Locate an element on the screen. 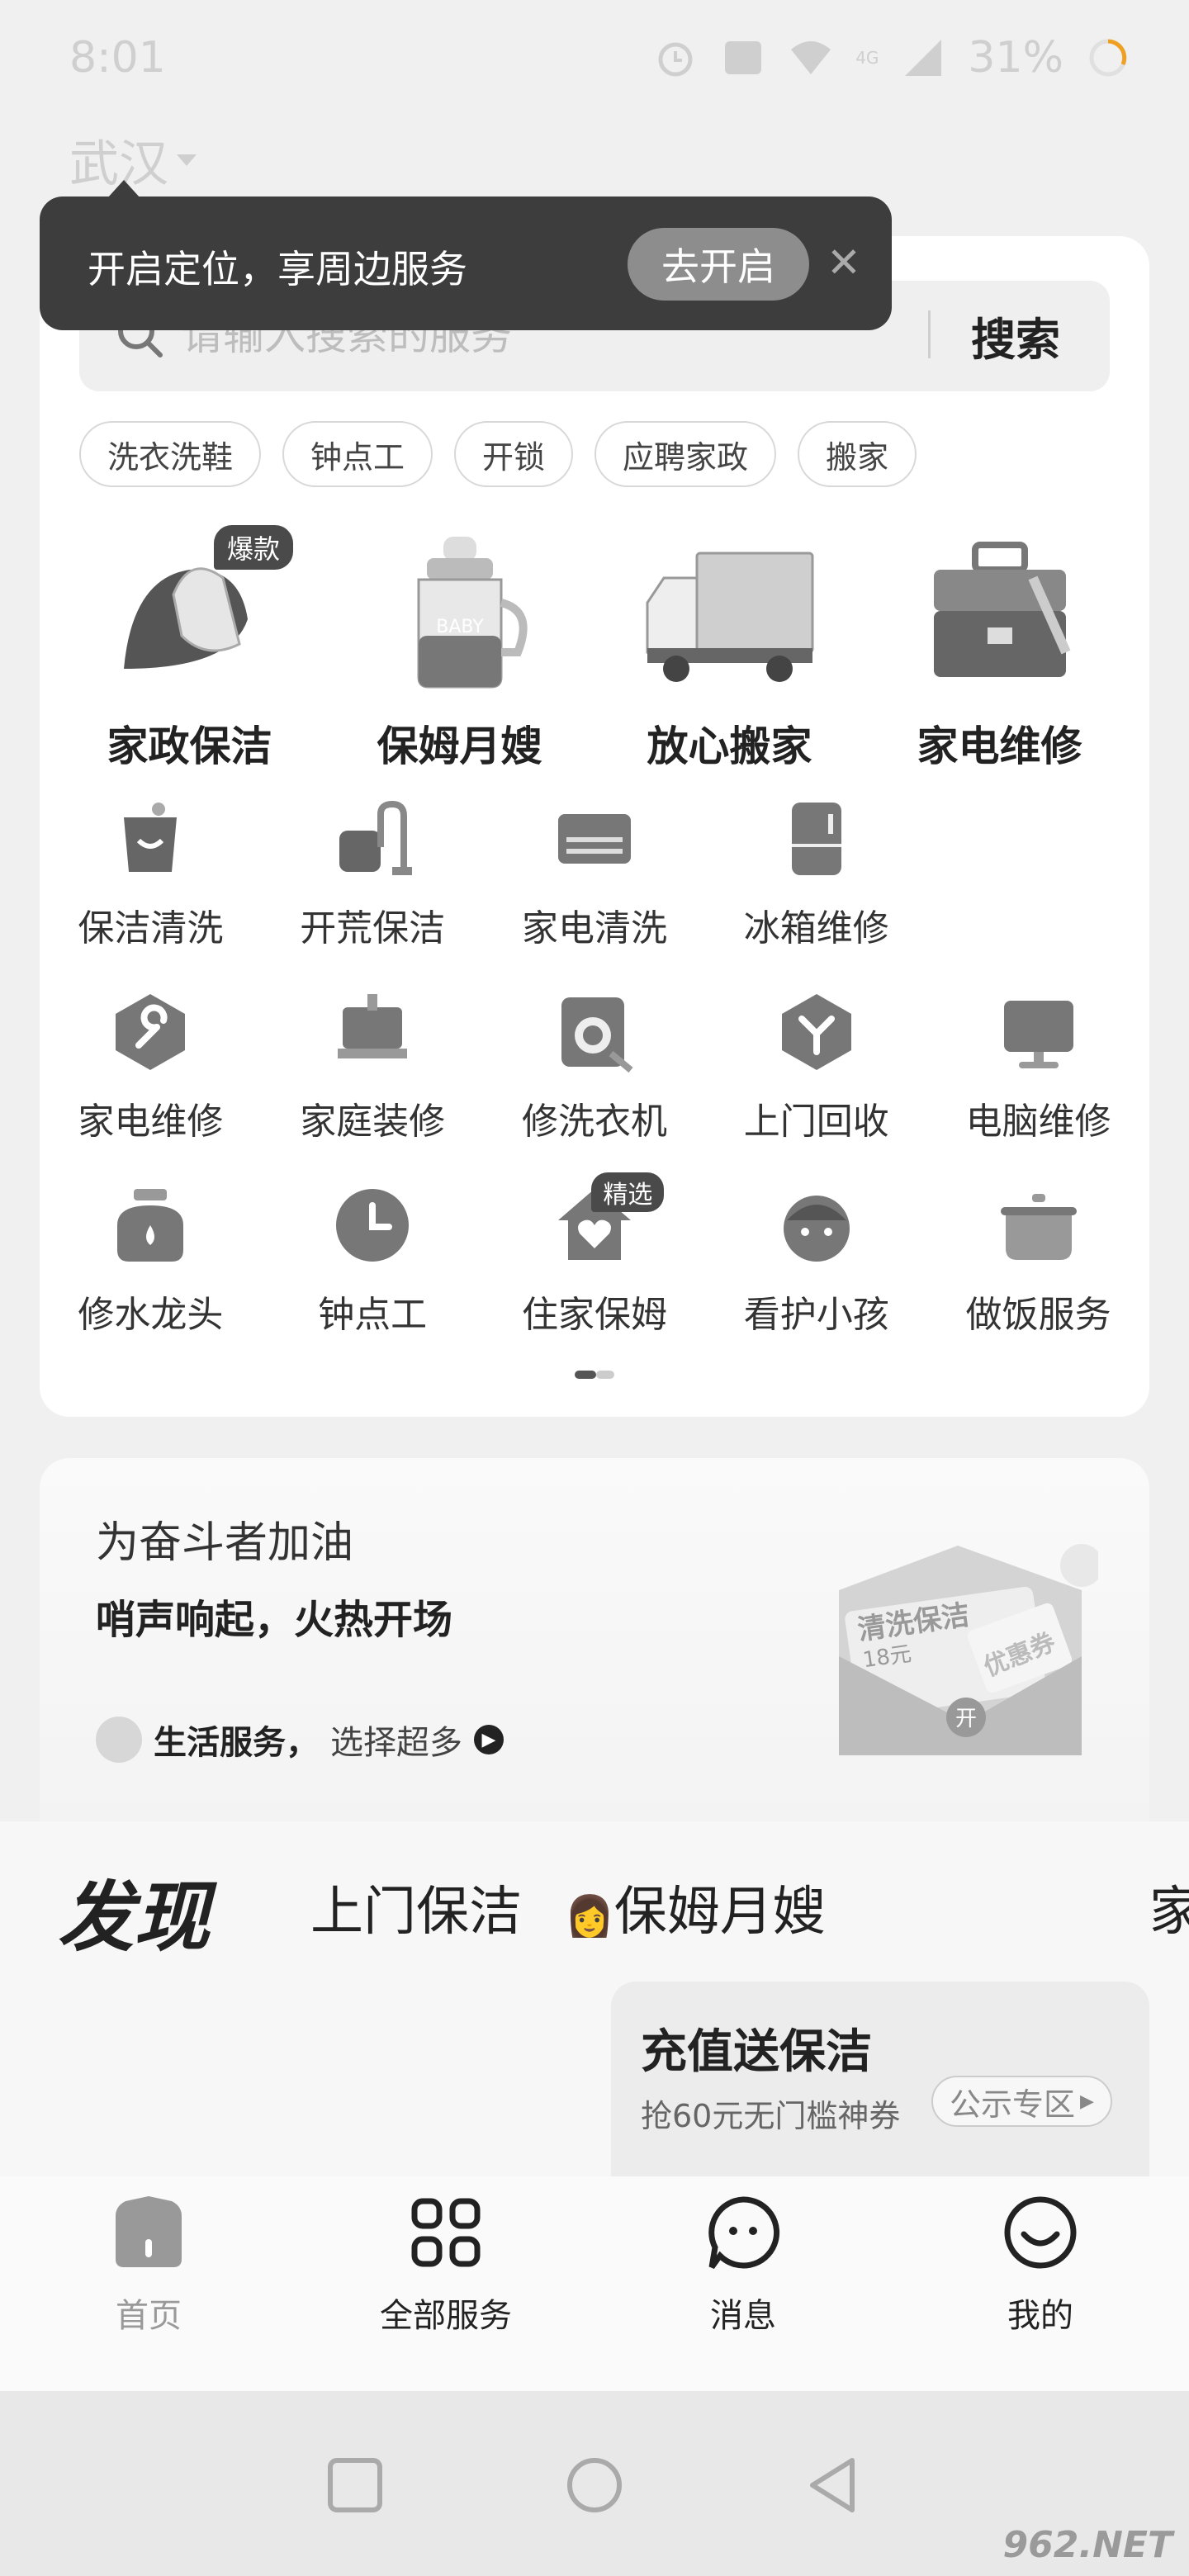  category-faucet-repair: 修水龙头 is located at coordinates (151, 1261).